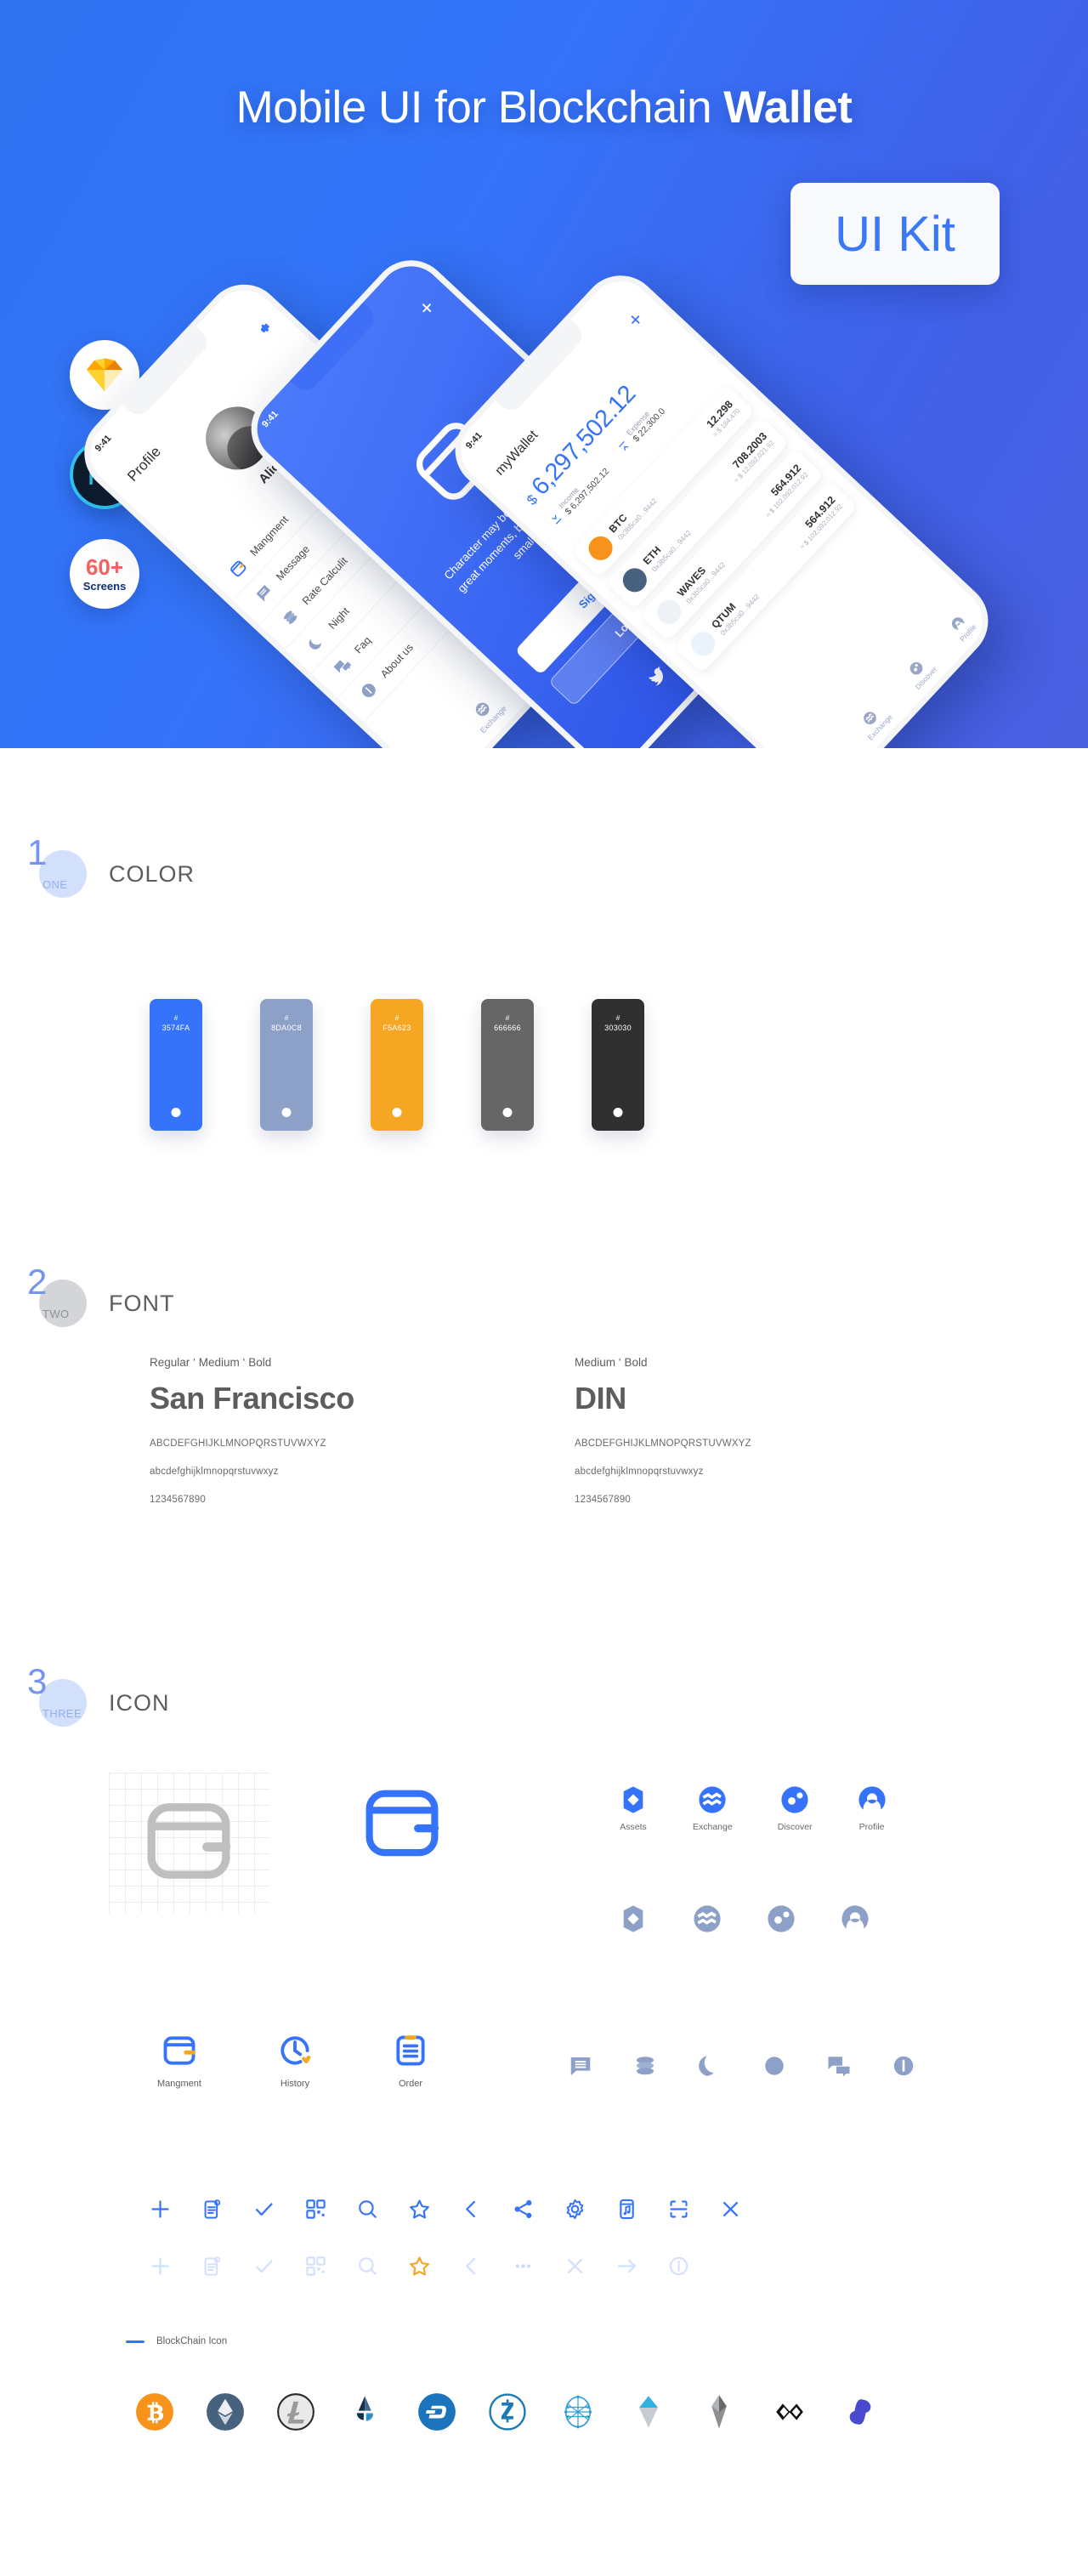 Image resolution: width=1088 pixels, height=2576 pixels. What do you see at coordinates (678, 2210) in the screenshot?
I see `scan-icon` at bounding box center [678, 2210].